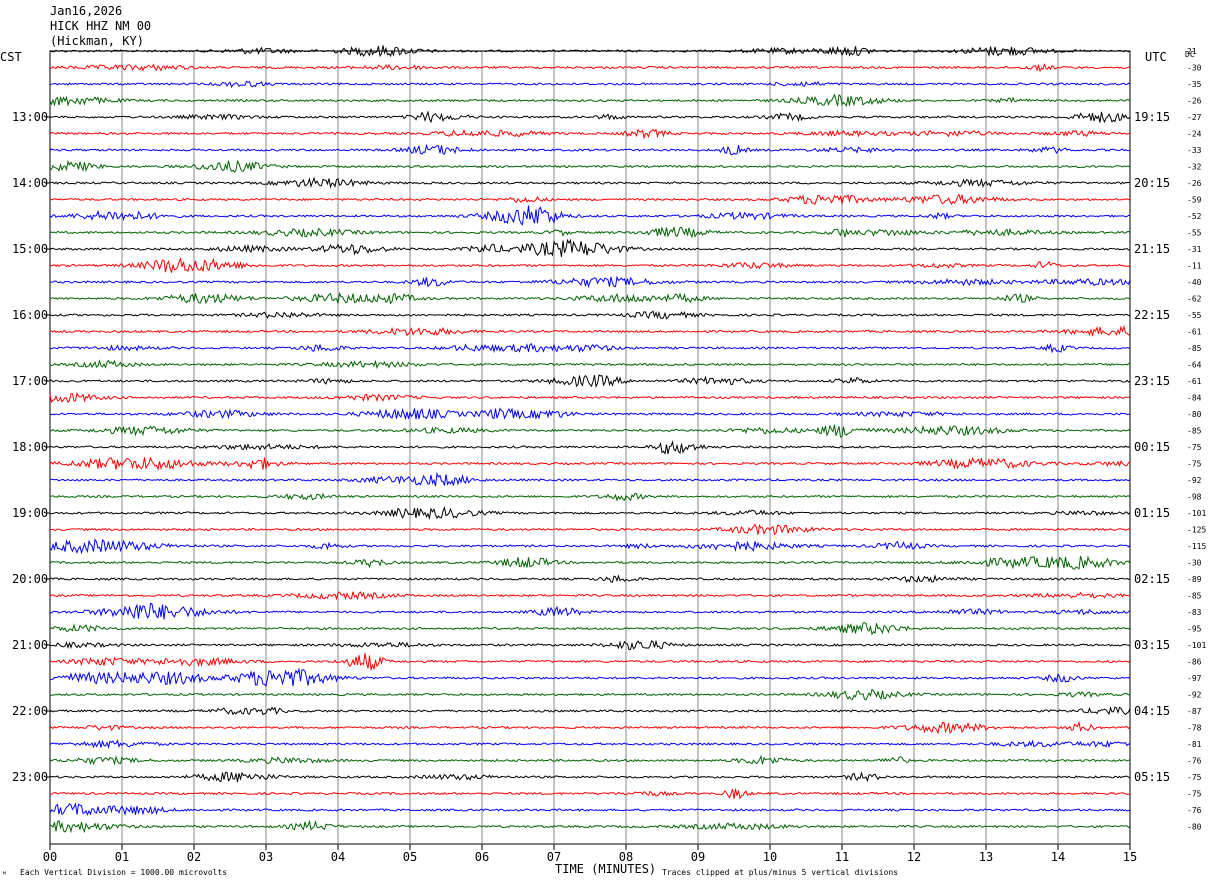 The image size is (1210, 886). What do you see at coordinates (1194, 134) in the screenshot?
I see `dc-offset-label: -24` at bounding box center [1194, 134].